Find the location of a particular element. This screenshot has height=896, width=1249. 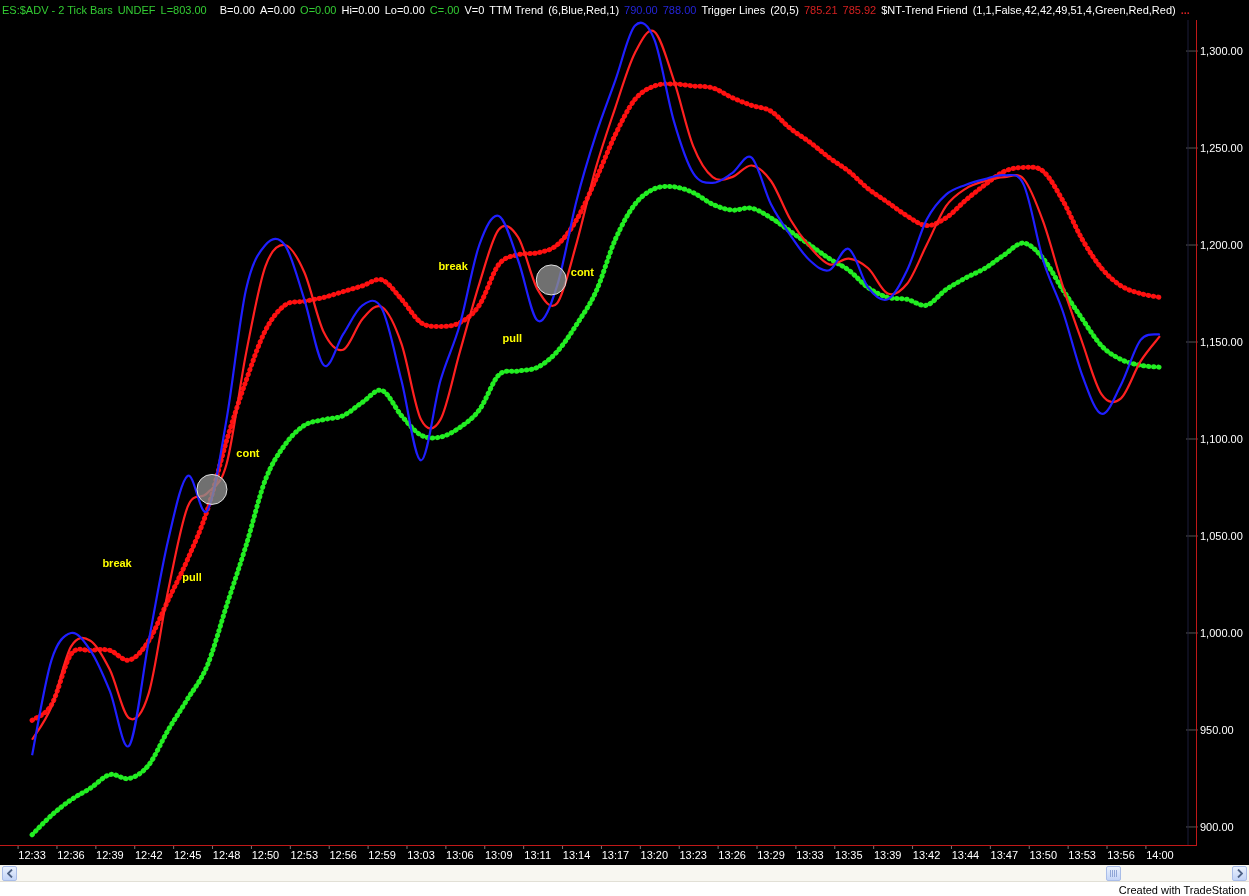

x-axis-label: 12:56 is located at coordinates (343, 855).